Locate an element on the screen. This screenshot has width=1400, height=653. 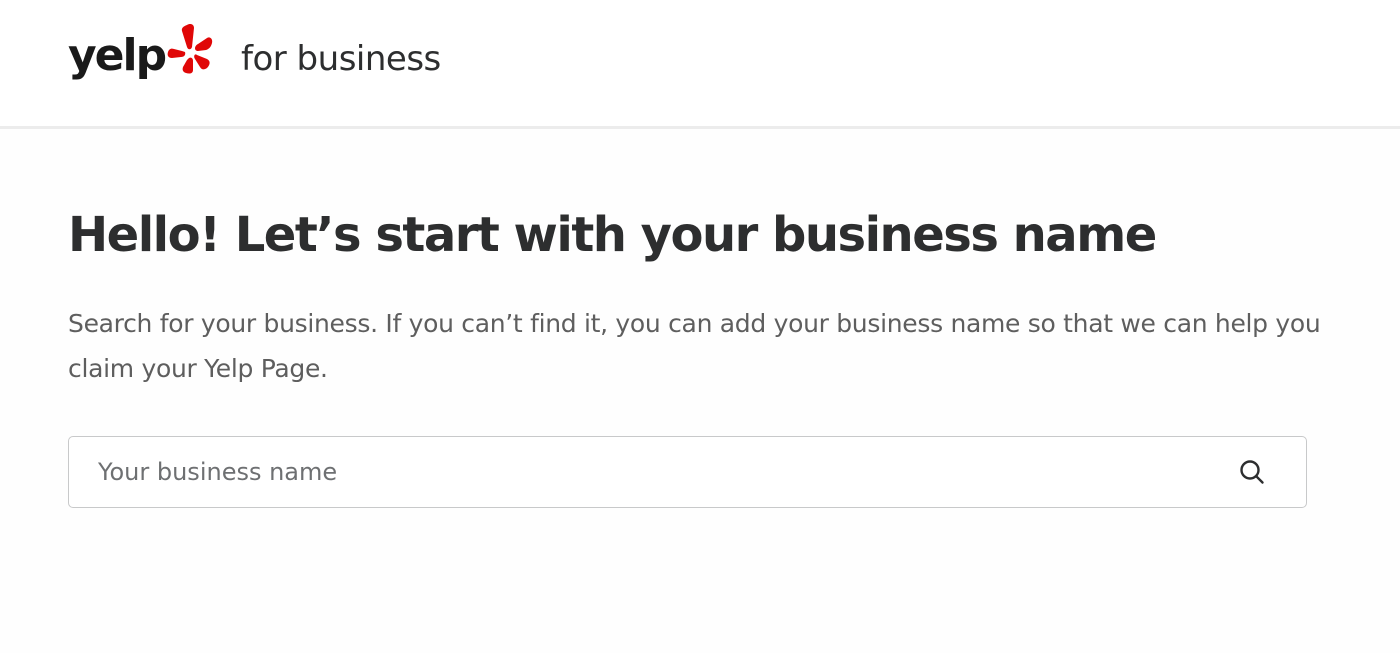
yelp-logo: yelp is located at coordinates (140, 52).